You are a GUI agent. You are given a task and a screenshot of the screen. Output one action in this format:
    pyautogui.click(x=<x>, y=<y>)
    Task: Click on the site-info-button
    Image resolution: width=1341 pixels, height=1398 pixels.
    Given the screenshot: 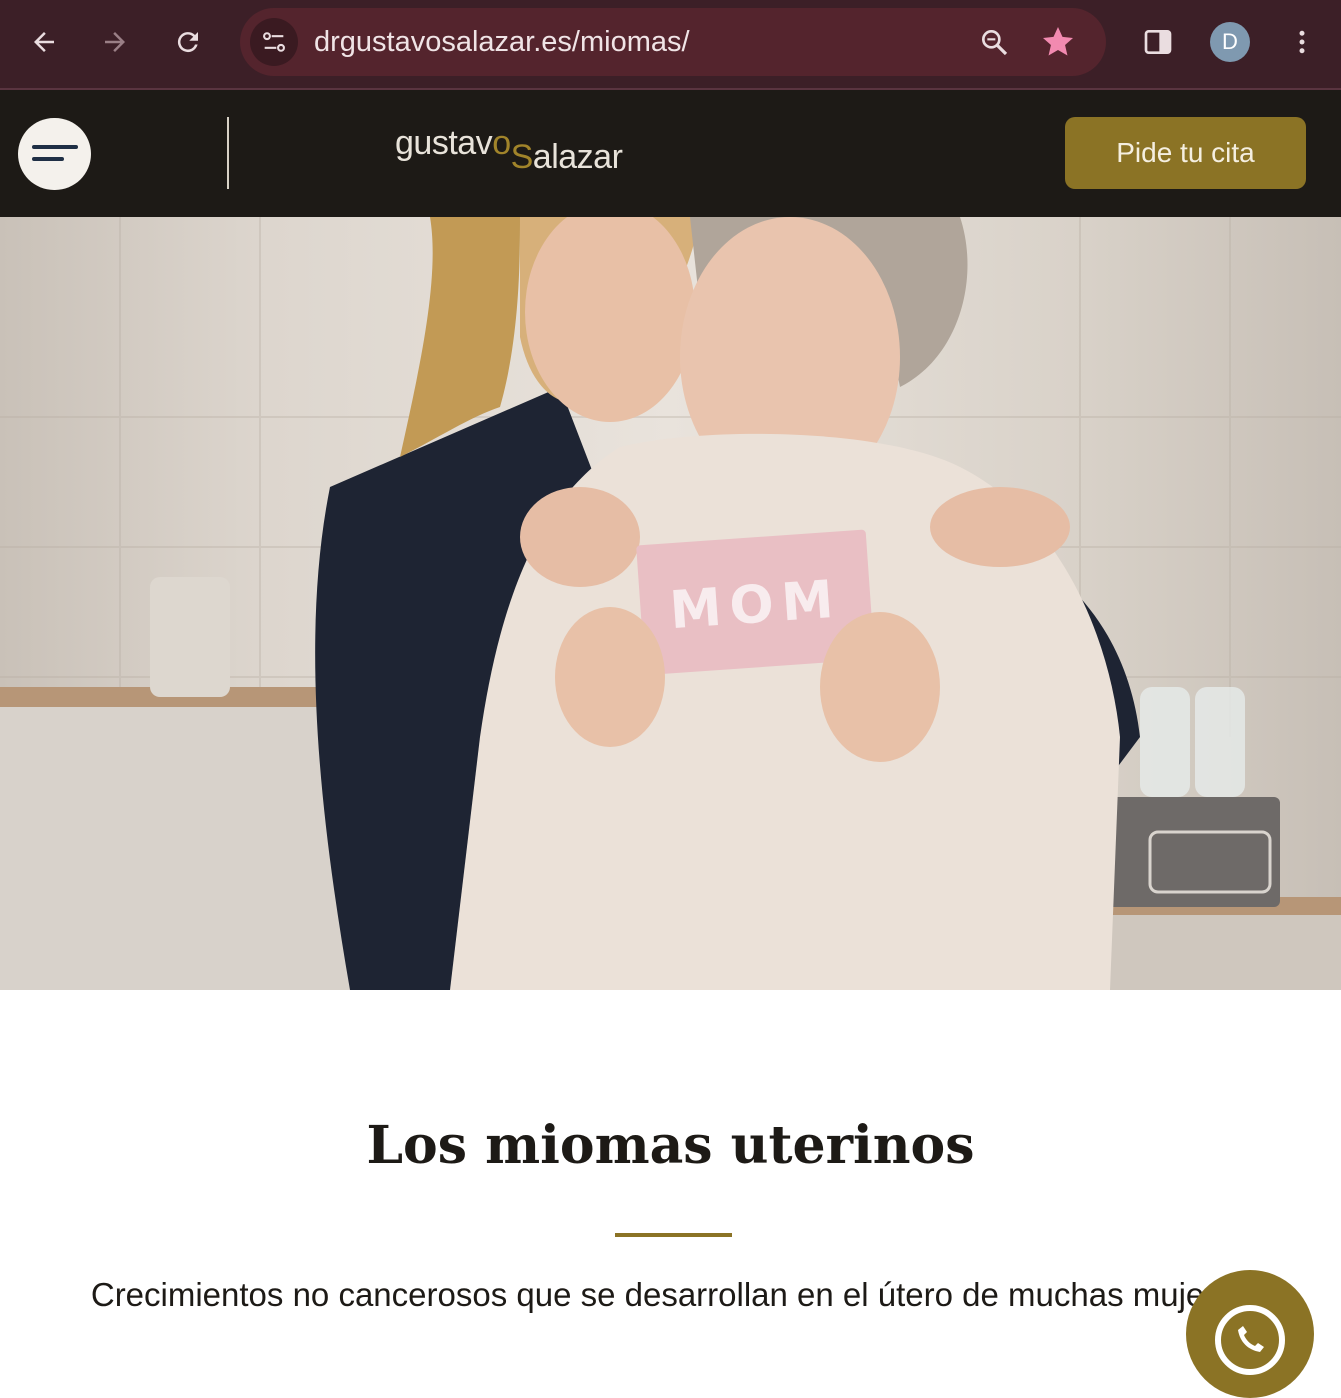 What is the action you would take?
    pyautogui.click(x=274, y=42)
    